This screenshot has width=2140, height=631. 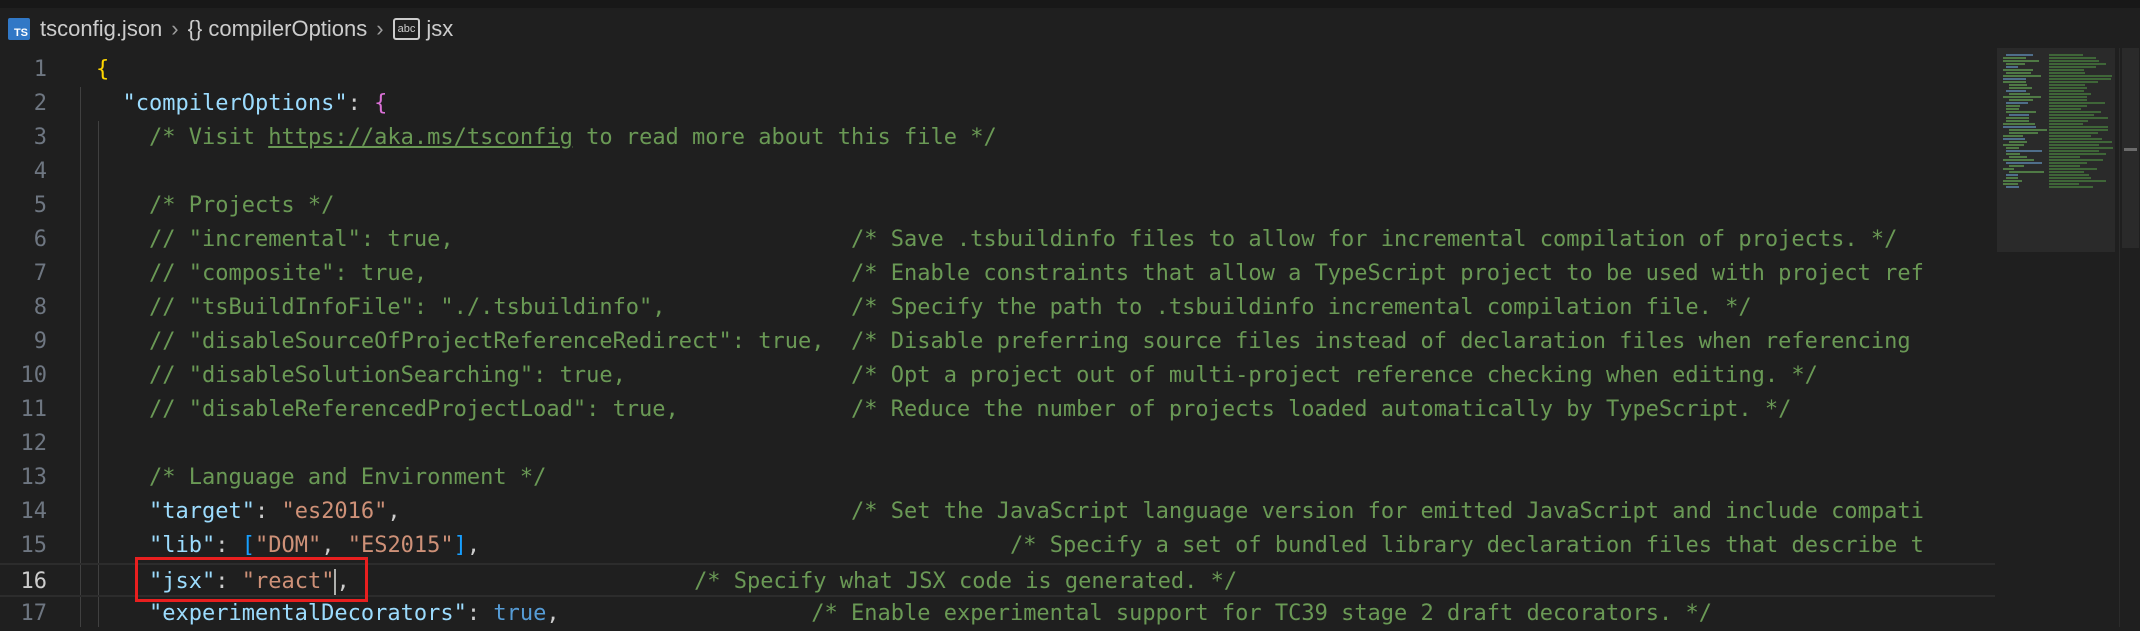 What do you see at coordinates (997, 172) in the screenshot?
I see `code-line: 4` at bounding box center [997, 172].